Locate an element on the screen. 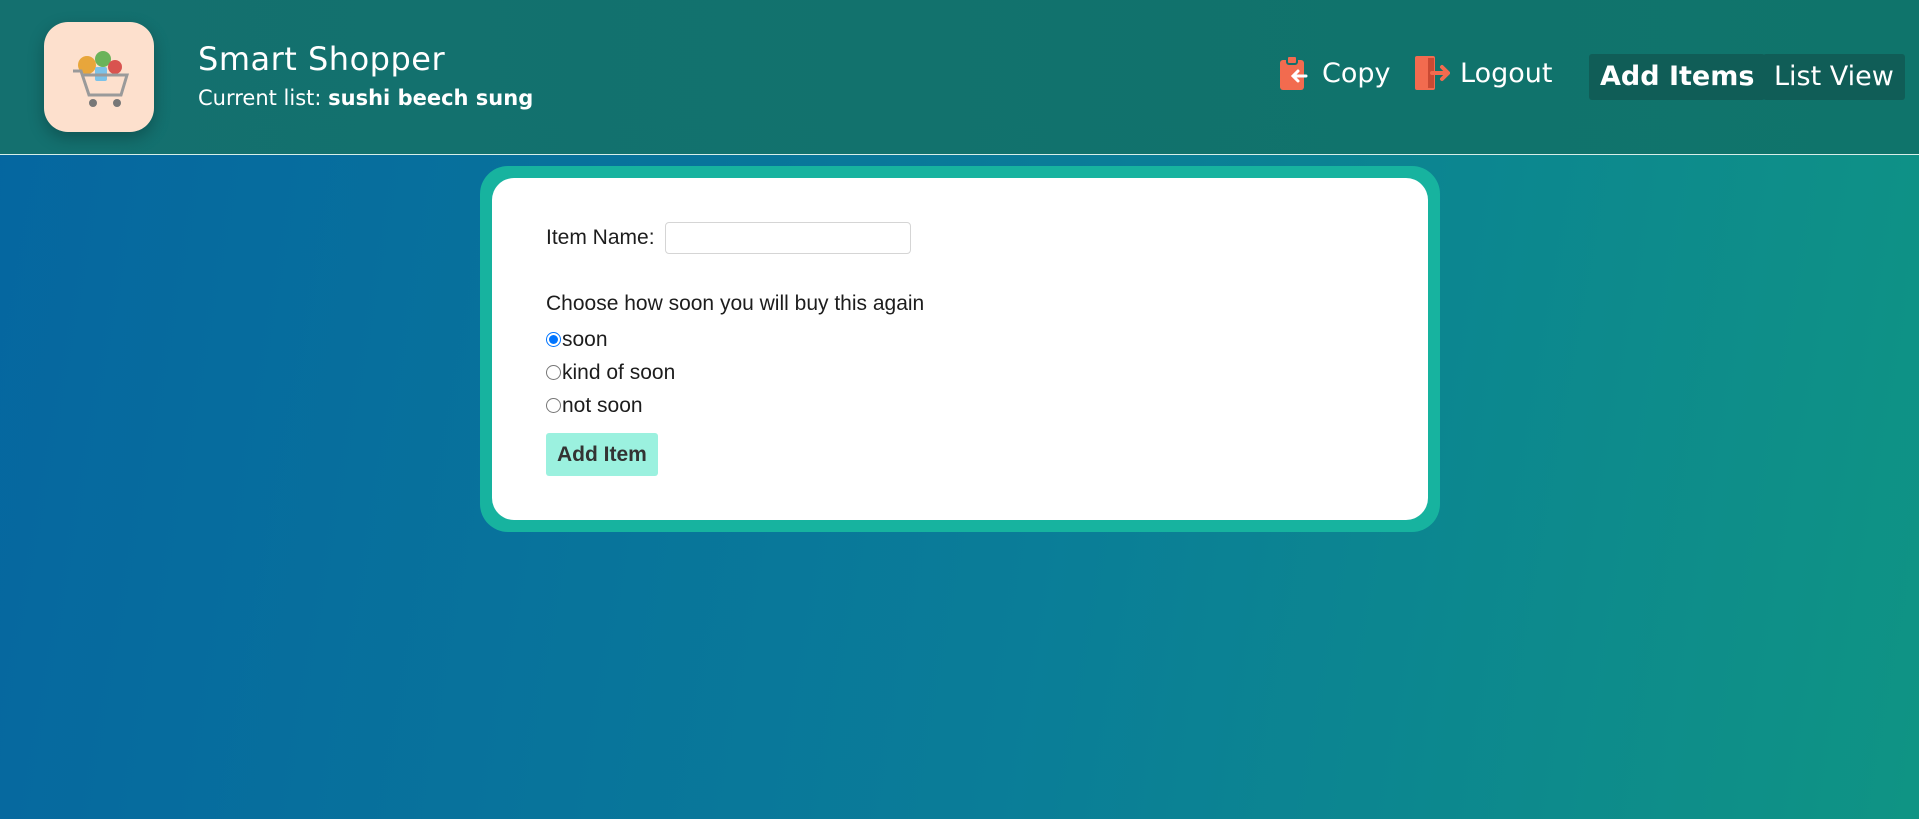 The height and width of the screenshot is (819, 1919). logout-label: Logout is located at coordinates (1506, 73).